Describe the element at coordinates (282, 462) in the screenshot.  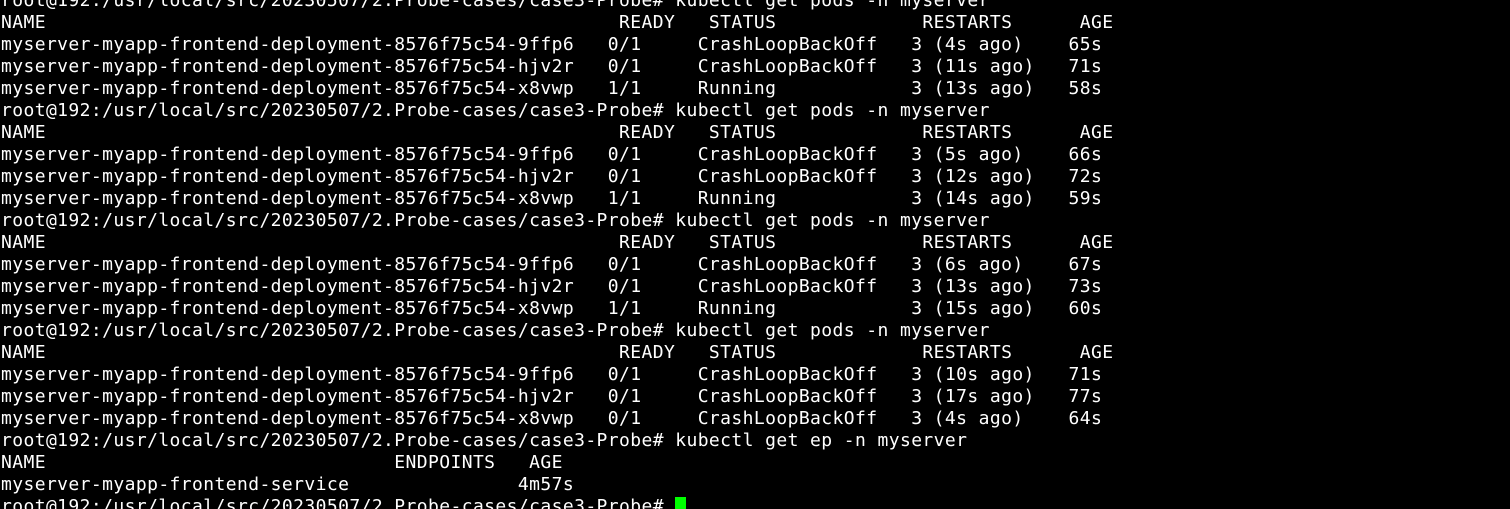
I see `terminal-line: NAME ENDPOINTS AGE` at that location.